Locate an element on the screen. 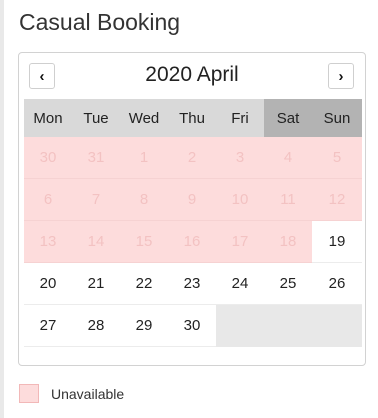  weekday-header: Sat is located at coordinates (288, 118).